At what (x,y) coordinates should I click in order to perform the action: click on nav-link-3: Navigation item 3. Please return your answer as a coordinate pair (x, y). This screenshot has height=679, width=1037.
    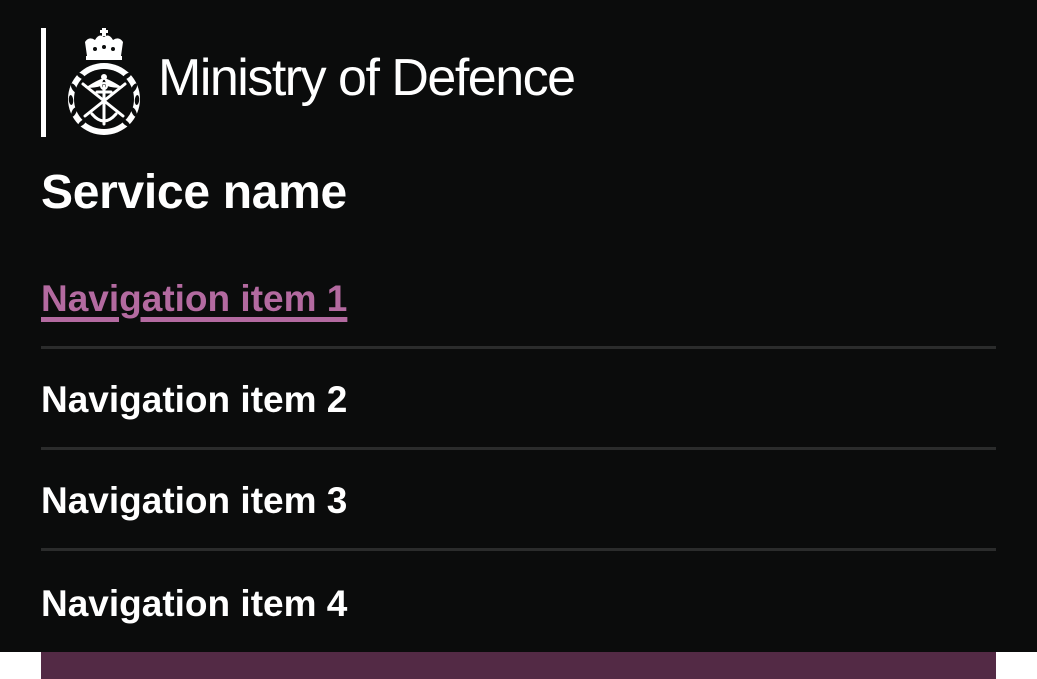
    Looking at the image, I should click on (194, 501).